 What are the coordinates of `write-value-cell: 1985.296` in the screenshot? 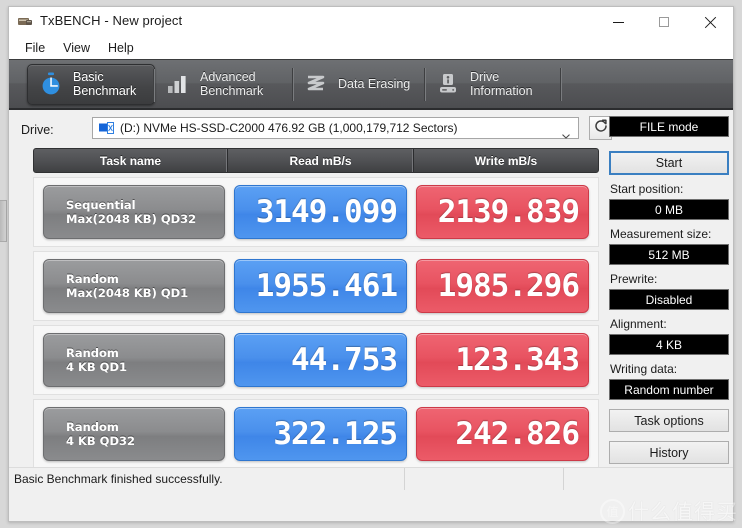 It's located at (502, 286).